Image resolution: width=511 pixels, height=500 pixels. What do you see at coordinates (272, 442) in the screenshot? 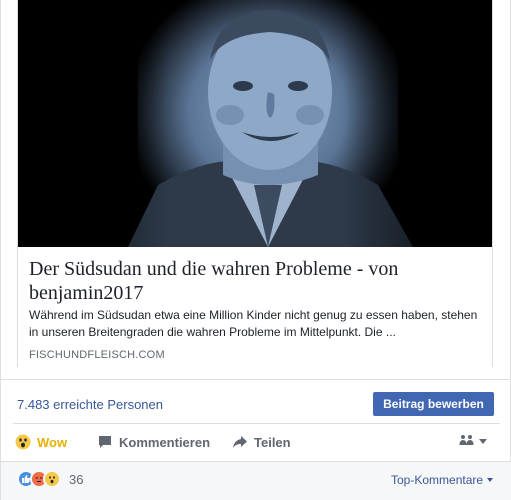
I see `share-label: Teilen` at bounding box center [272, 442].